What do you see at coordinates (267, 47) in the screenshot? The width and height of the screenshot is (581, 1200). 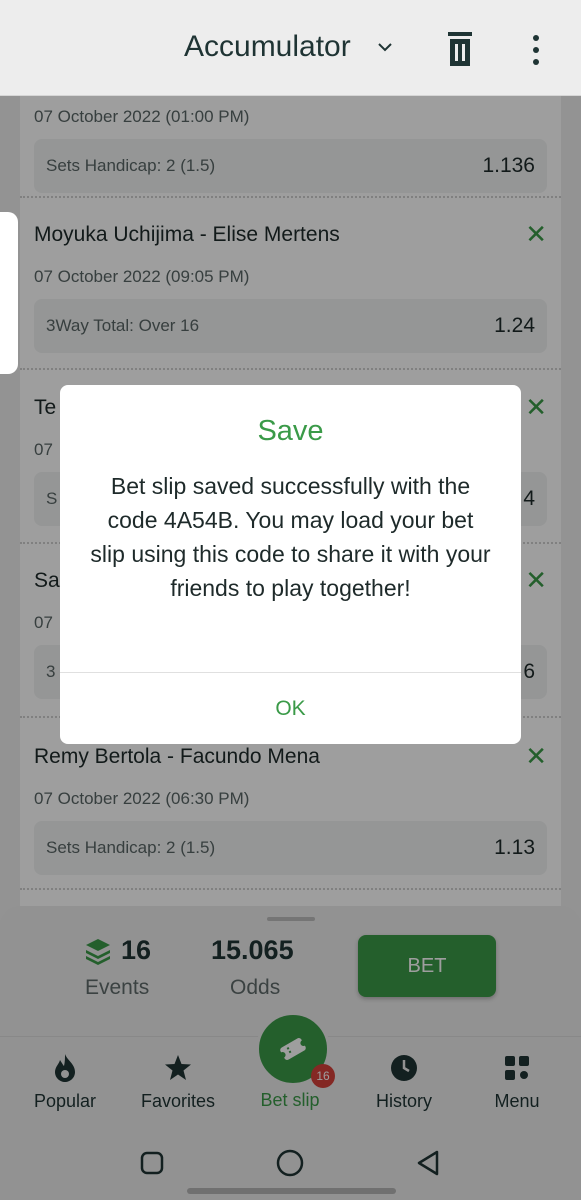 I see `page-title: Accumulator` at bounding box center [267, 47].